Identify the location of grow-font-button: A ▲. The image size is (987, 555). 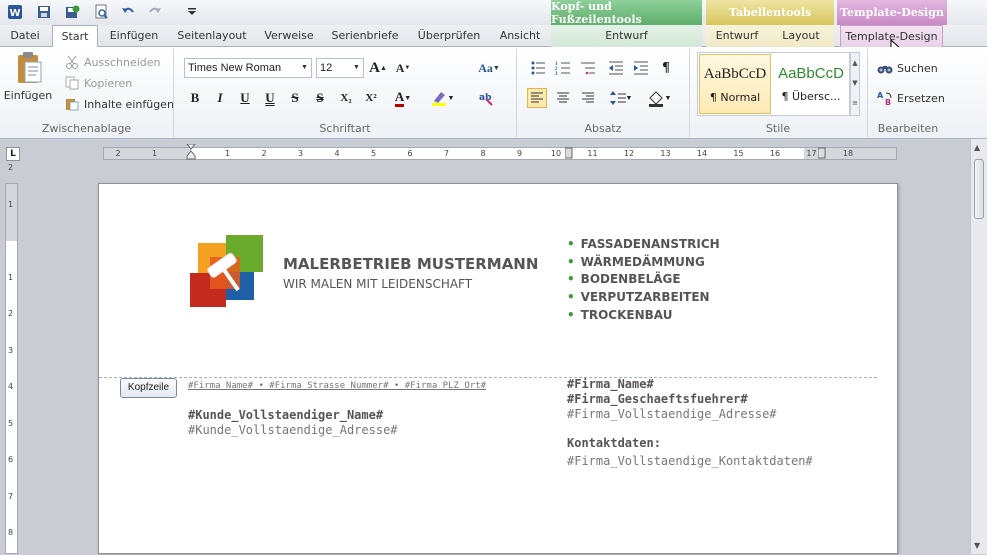
(378, 68).